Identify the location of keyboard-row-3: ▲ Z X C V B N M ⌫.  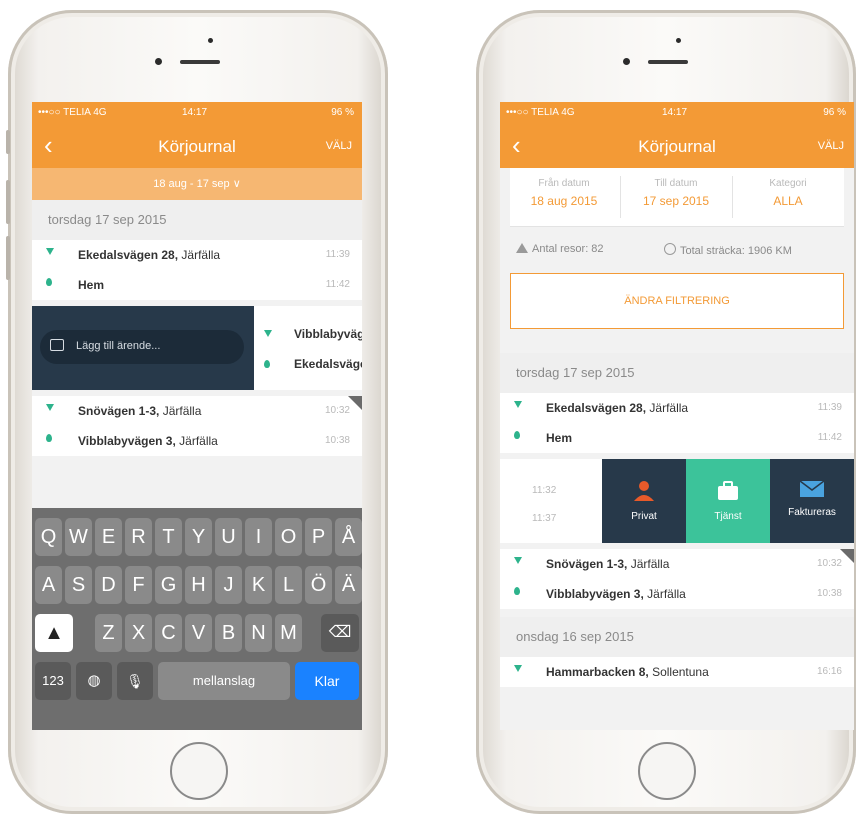
(197, 633).